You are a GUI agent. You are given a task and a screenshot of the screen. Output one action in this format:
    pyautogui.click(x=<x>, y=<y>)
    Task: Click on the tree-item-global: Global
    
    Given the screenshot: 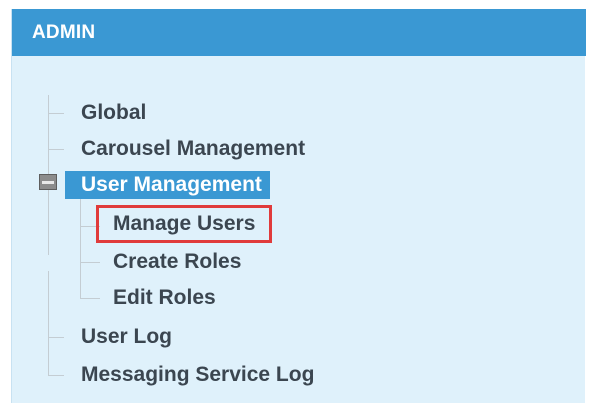 What is the action you would take?
    pyautogui.click(x=113, y=113)
    